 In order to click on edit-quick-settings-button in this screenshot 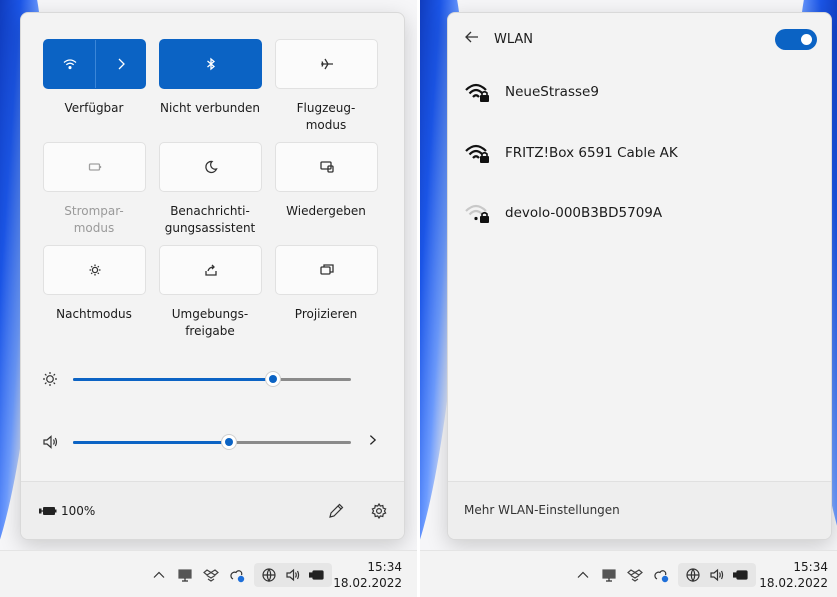, I will do `click(336, 511)`.